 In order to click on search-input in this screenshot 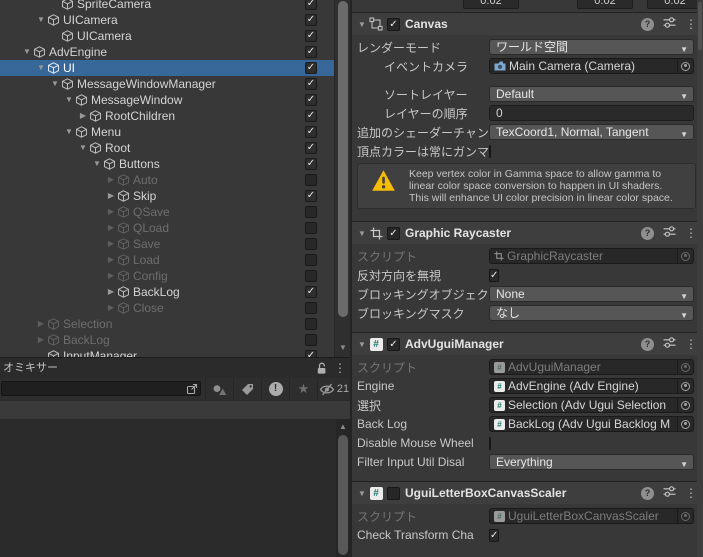, I will do `click(101, 388)`.